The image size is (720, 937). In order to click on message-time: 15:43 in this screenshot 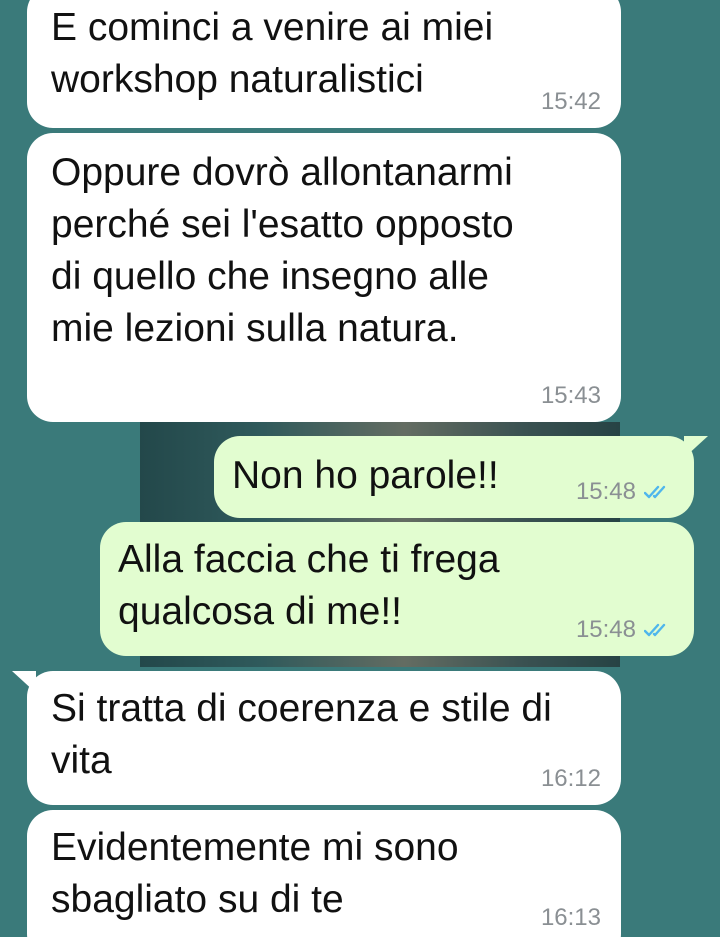, I will do `click(570, 395)`.